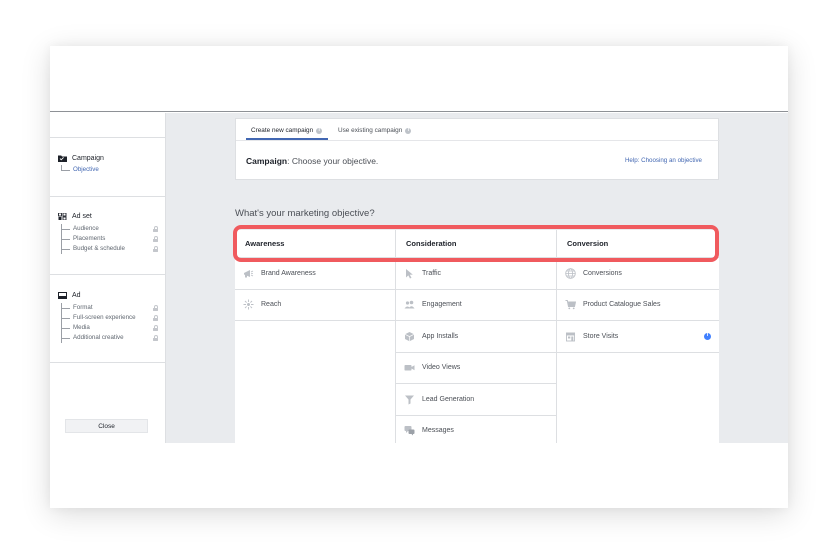 This screenshot has width=836, height=556. I want to click on objective-lead-generation: Lead Generation, so click(476, 400).